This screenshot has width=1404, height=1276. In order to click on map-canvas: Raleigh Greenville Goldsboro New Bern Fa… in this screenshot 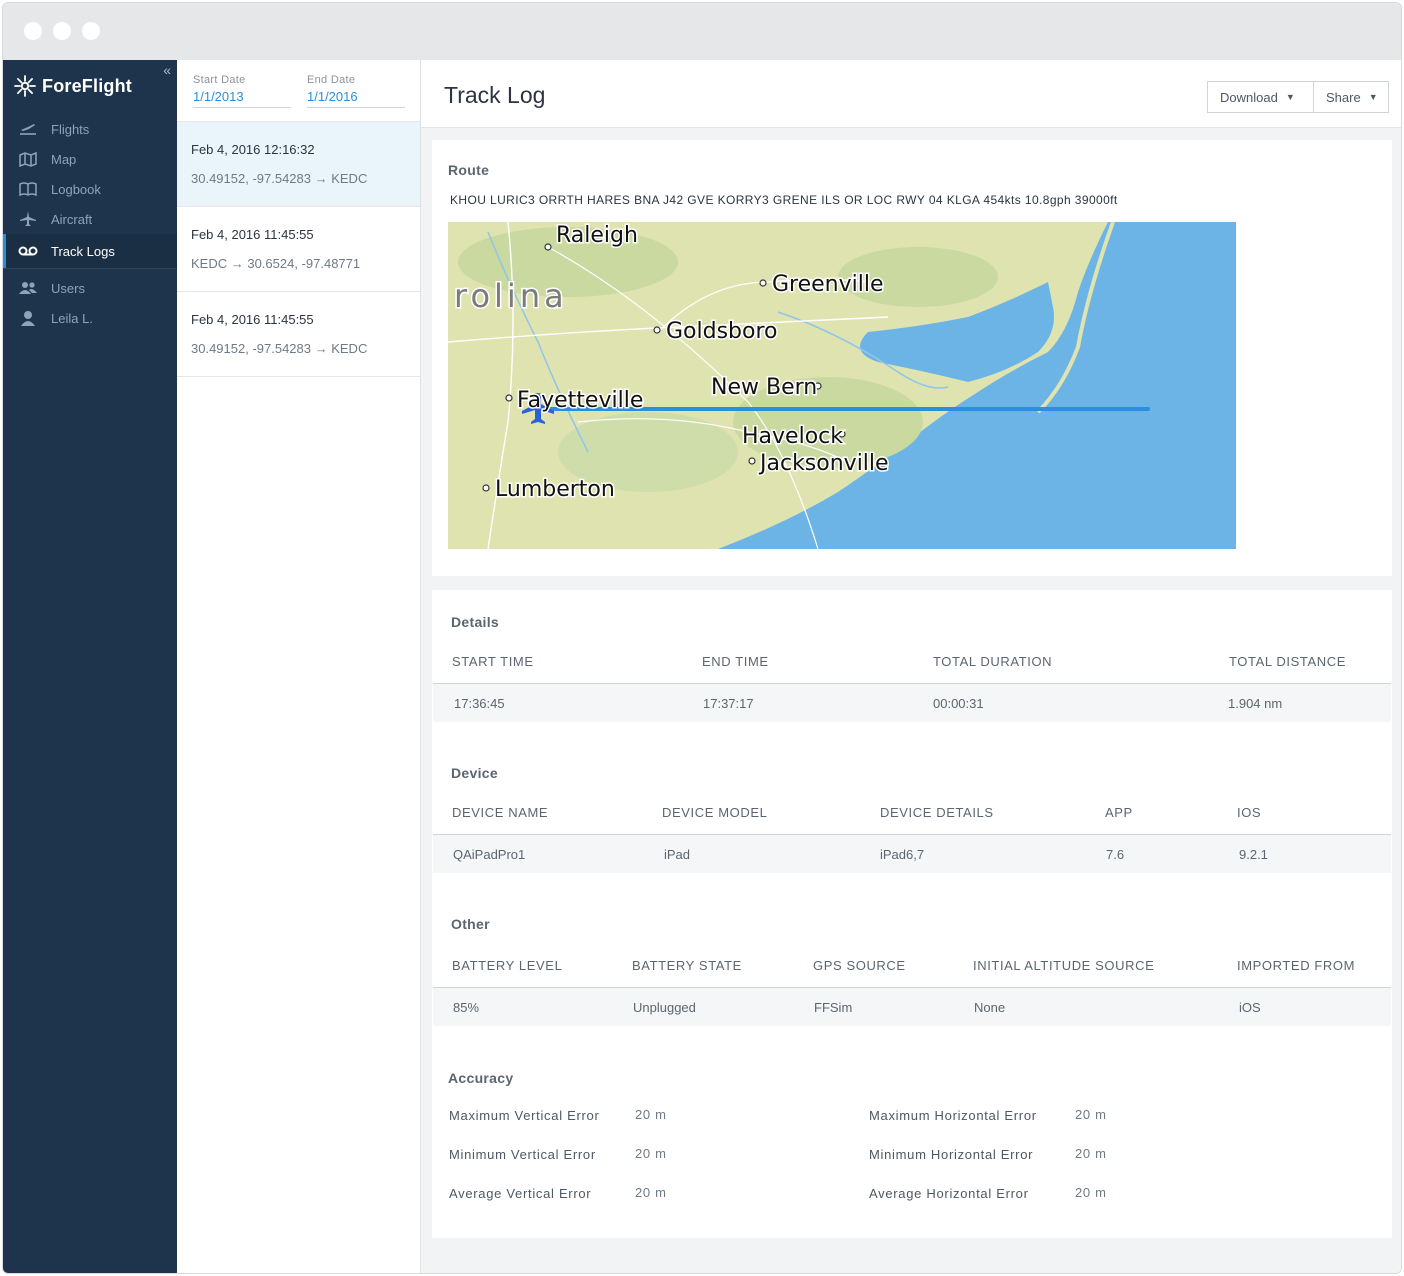, I will do `click(842, 385)`.